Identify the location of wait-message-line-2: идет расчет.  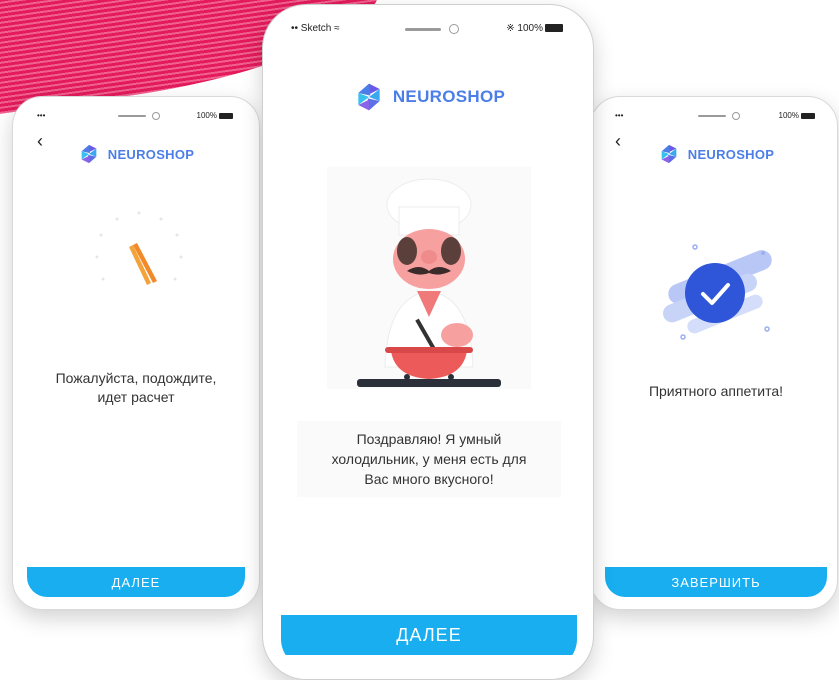
(136, 397).